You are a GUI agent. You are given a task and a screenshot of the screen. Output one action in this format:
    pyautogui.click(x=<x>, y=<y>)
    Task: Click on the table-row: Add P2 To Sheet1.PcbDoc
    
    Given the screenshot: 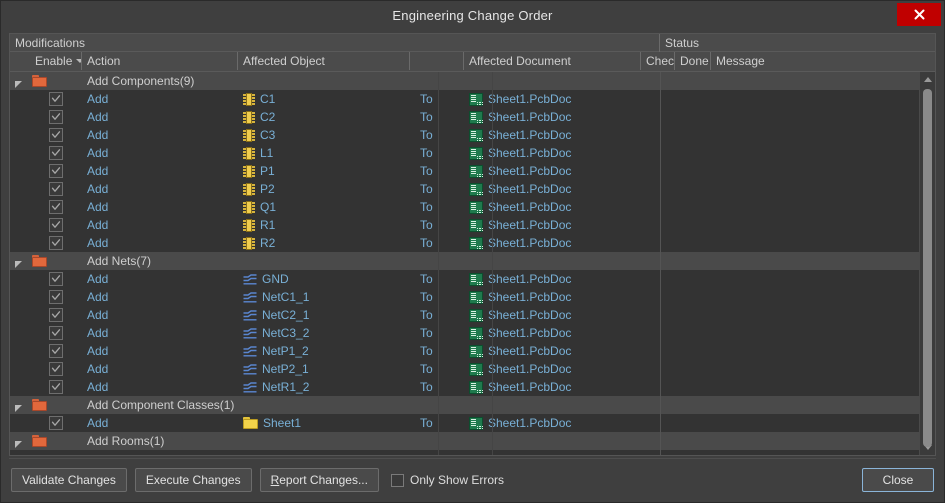 What is the action you would take?
    pyautogui.click(x=464, y=189)
    